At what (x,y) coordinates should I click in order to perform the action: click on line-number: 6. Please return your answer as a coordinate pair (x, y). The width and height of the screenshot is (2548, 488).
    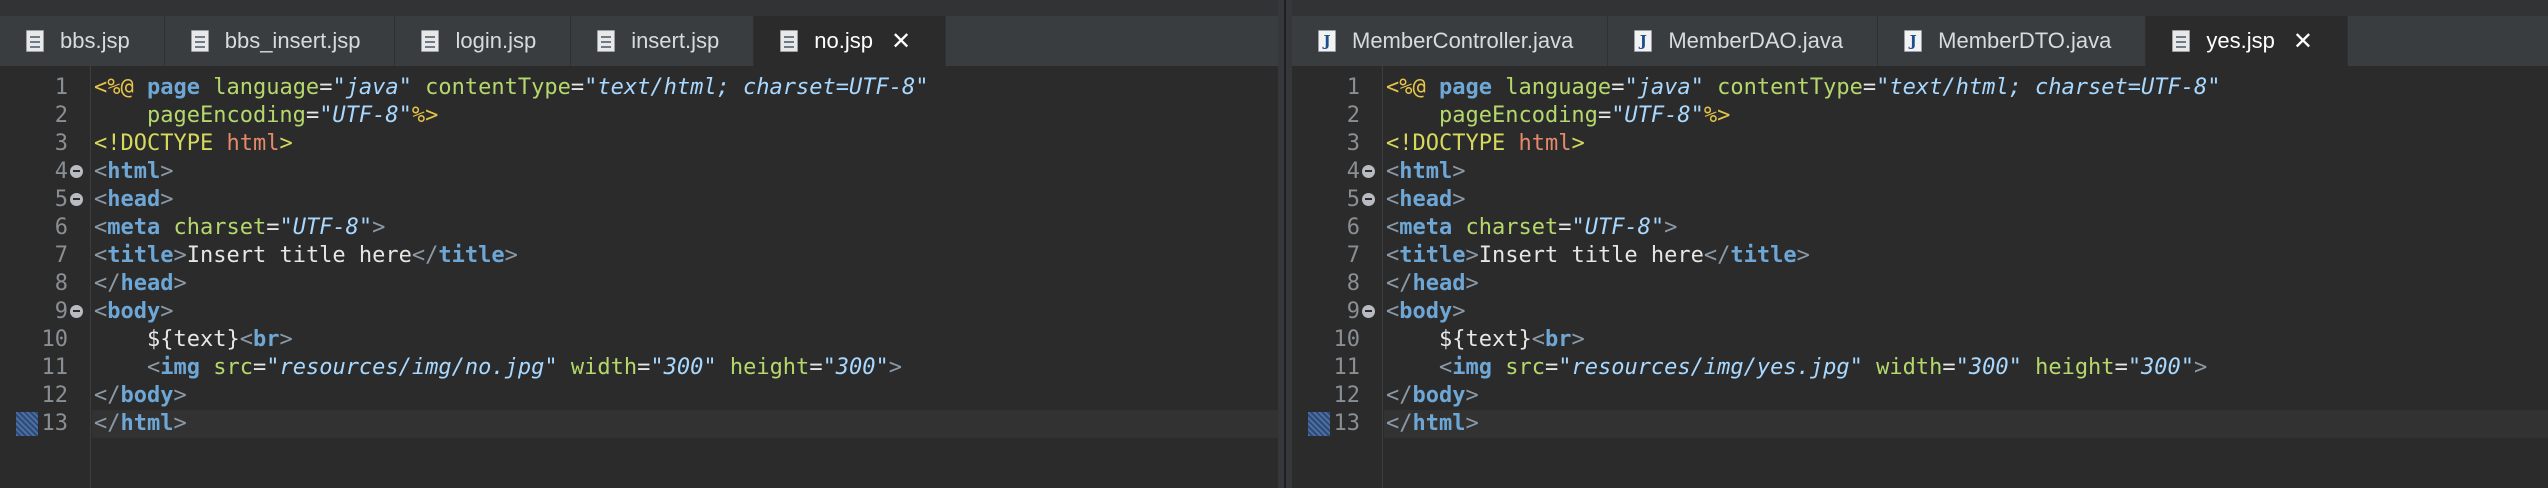
    Looking at the image, I should click on (1353, 227).